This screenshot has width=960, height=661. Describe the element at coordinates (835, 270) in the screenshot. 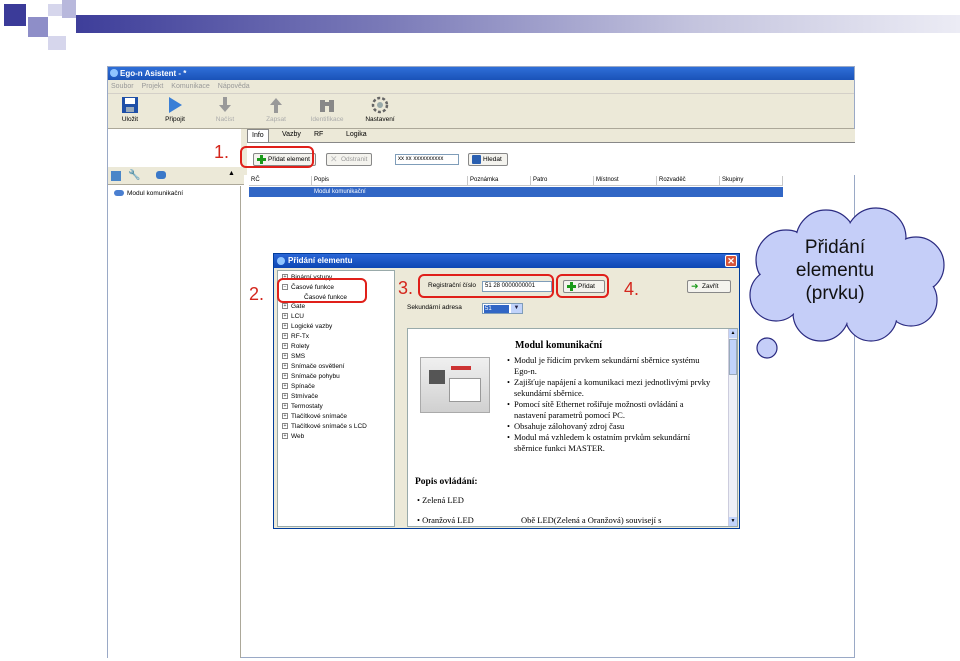

I see `cloud-caption: Přidání elementu (prvku)` at that location.